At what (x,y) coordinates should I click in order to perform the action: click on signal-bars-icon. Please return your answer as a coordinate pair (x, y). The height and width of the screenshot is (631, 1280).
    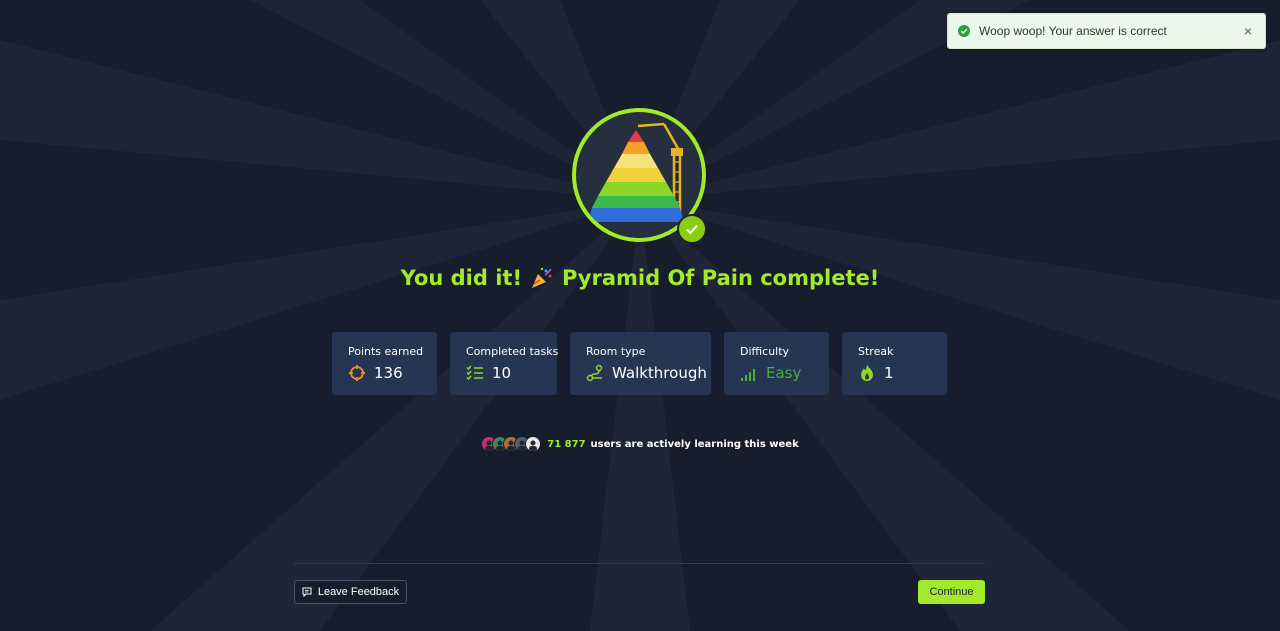
    Looking at the image, I should click on (749, 373).